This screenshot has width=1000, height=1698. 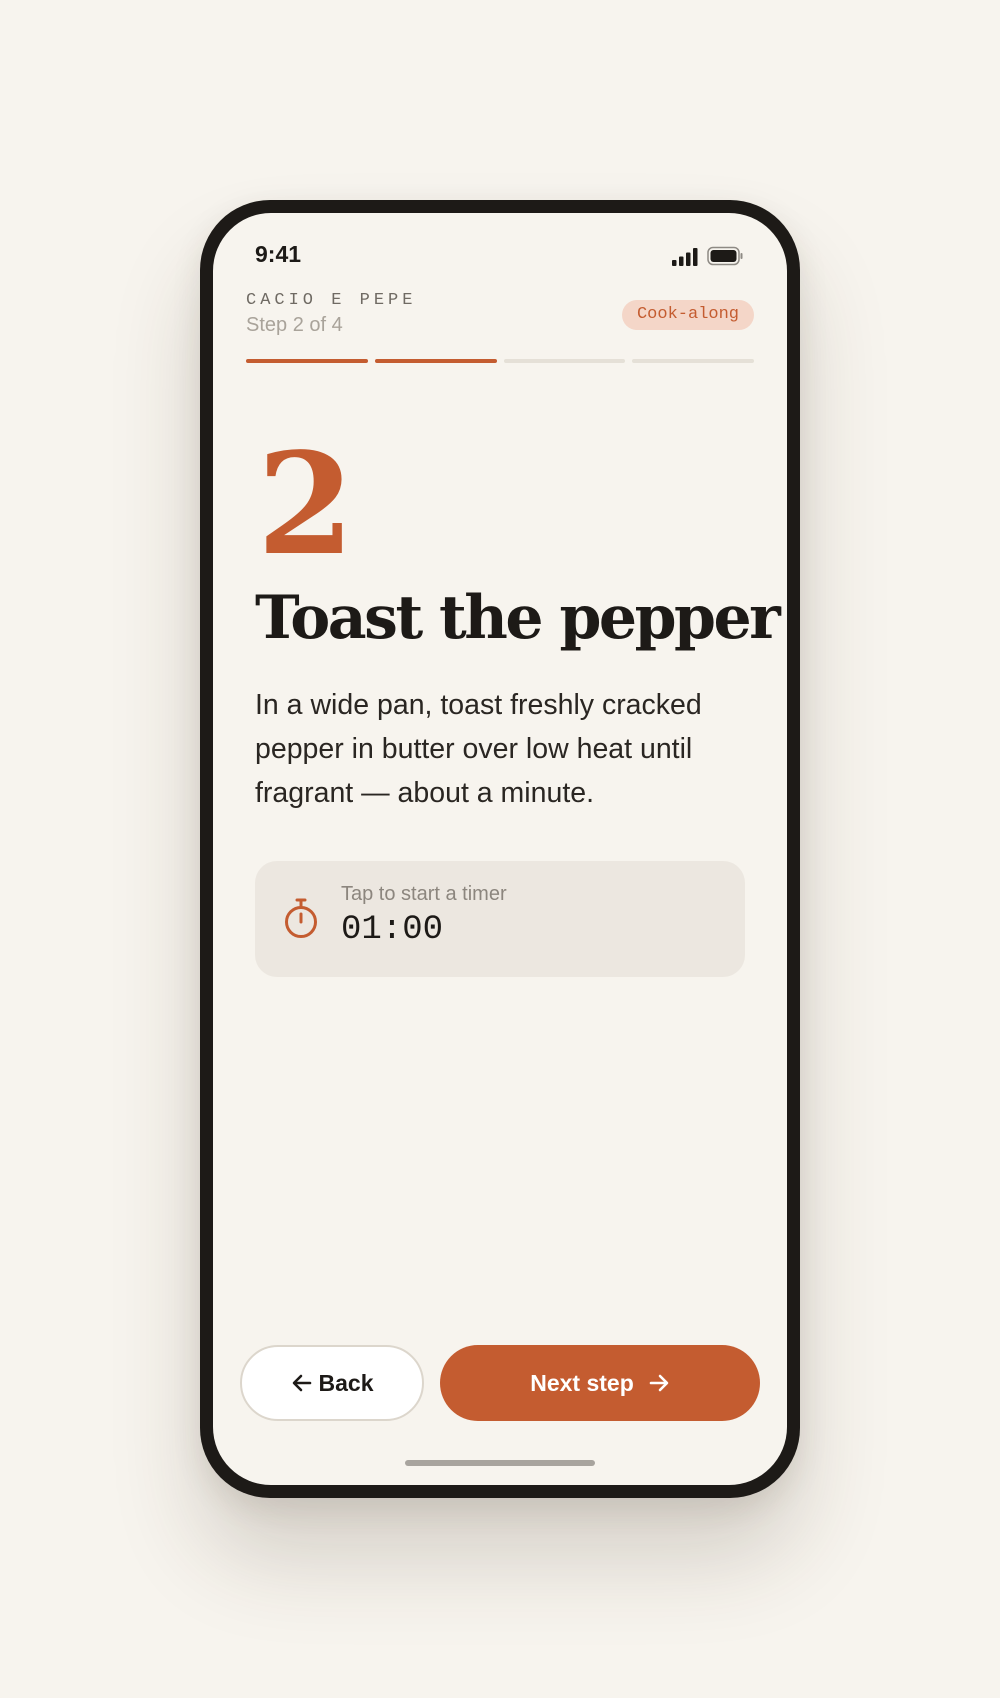 What do you see at coordinates (346, 1382) in the screenshot?
I see `back-button-label: Back` at bounding box center [346, 1382].